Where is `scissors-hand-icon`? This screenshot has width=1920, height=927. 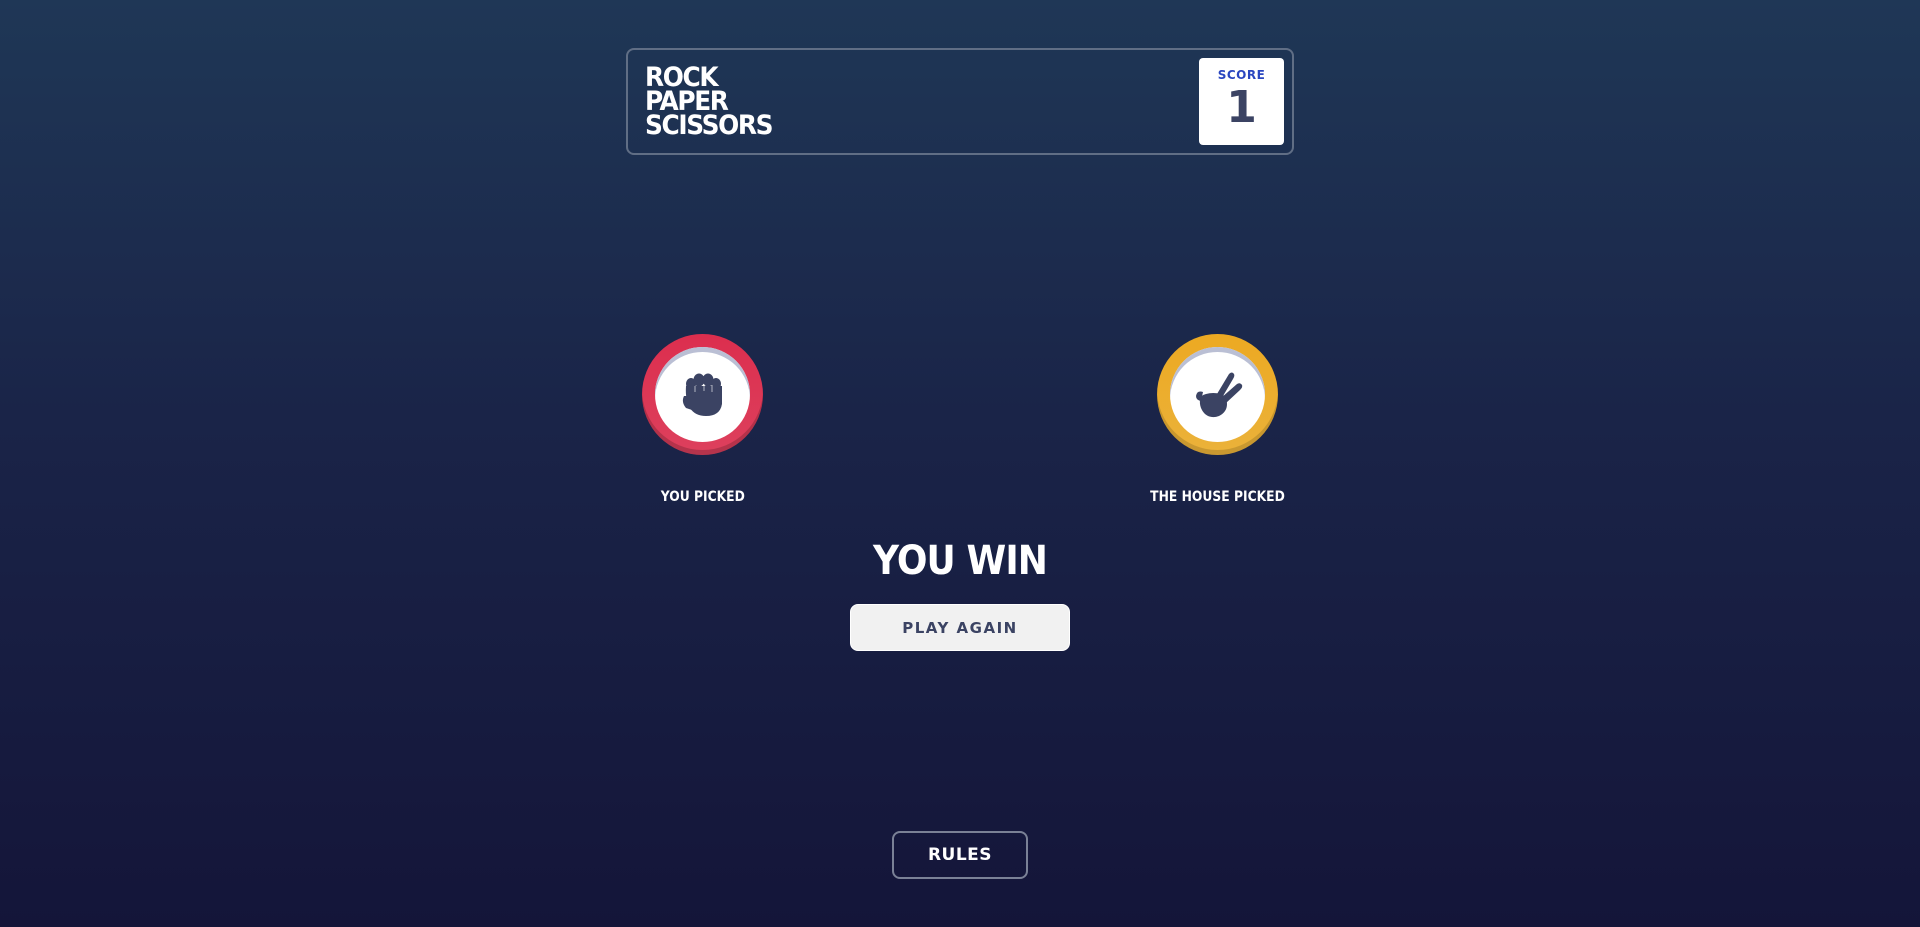
scissors-hand-icon is located at coordinates (1218, 394).